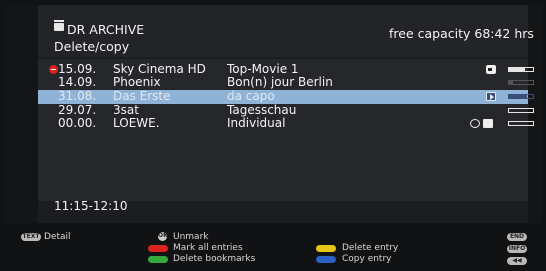 The width and height of the screenshot is (546, 271). What do you see at coordinates (77, 82) in the screenshot?
I see `recording-date: 14.09.` at bounding box center [77, 82].